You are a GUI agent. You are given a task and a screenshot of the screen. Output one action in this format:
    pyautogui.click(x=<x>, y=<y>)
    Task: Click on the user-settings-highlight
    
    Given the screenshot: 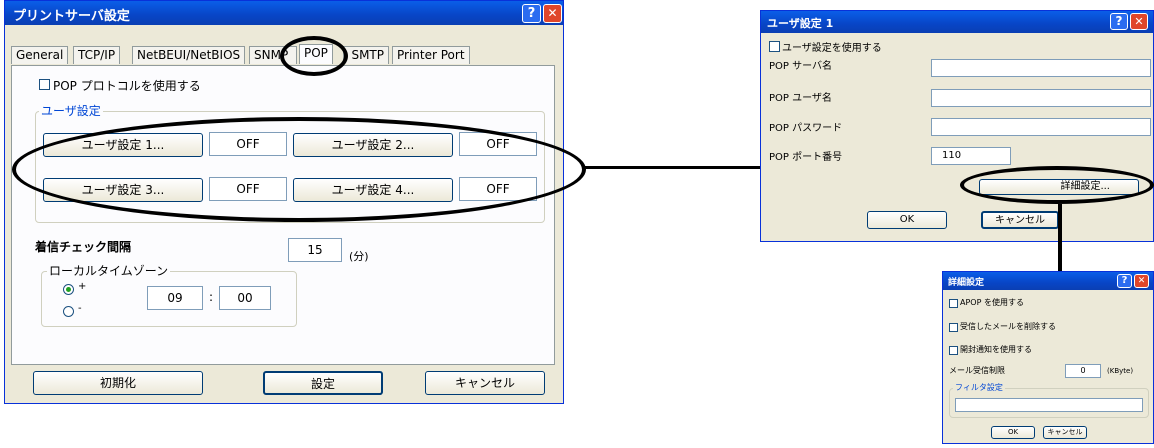 What is the action you would take?
    pyautogui.click(x=299, y=169)
    